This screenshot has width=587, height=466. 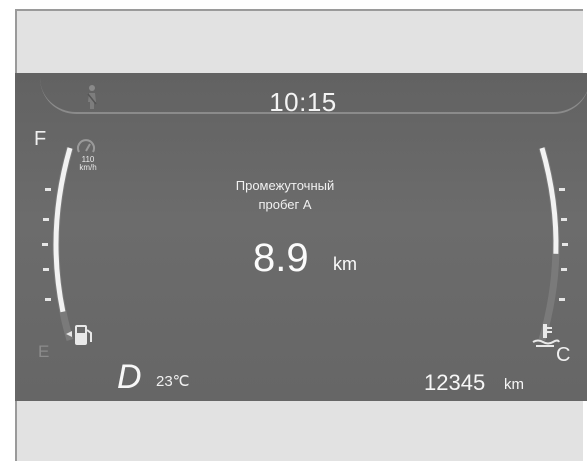 What do you see at coordinates (455, 382) in the screenshot?
I see `odometer-value: 12345` at bounding box center [455, 382].